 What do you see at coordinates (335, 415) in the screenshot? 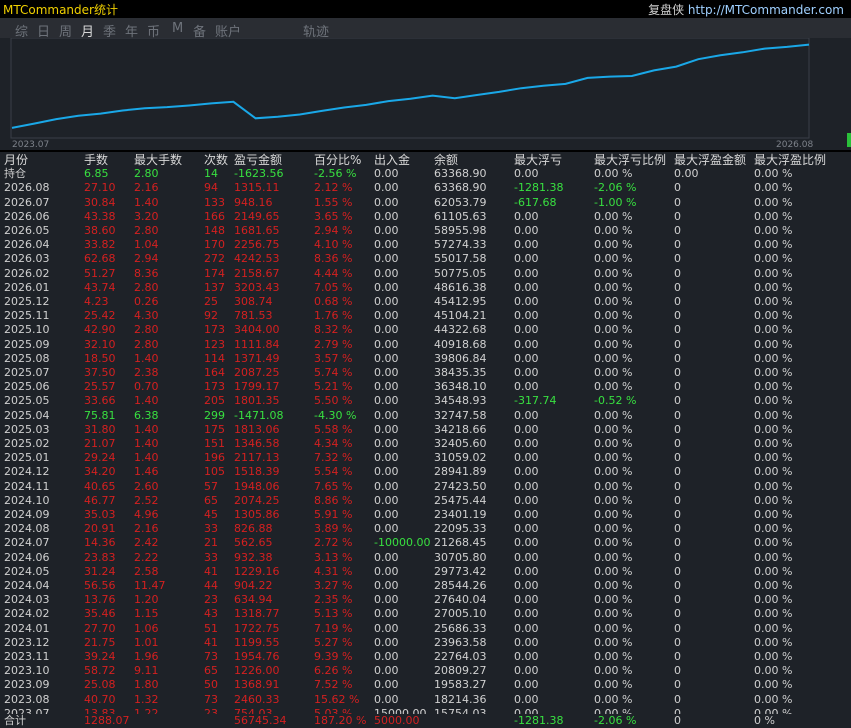
I see `percent-cell: -4.30 %` at bounding box center [335, 415].